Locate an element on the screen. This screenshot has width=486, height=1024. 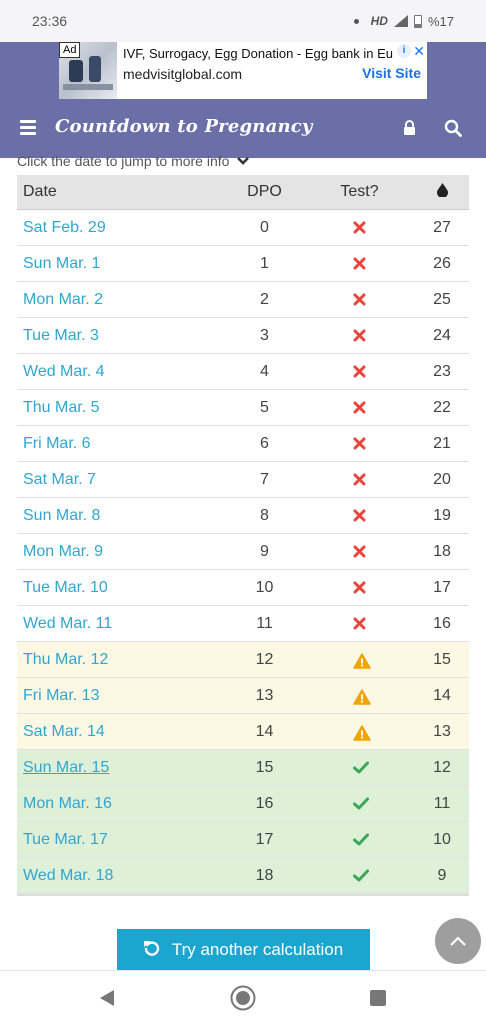
dpo-value: 0 is located at coordinates (264, 227).